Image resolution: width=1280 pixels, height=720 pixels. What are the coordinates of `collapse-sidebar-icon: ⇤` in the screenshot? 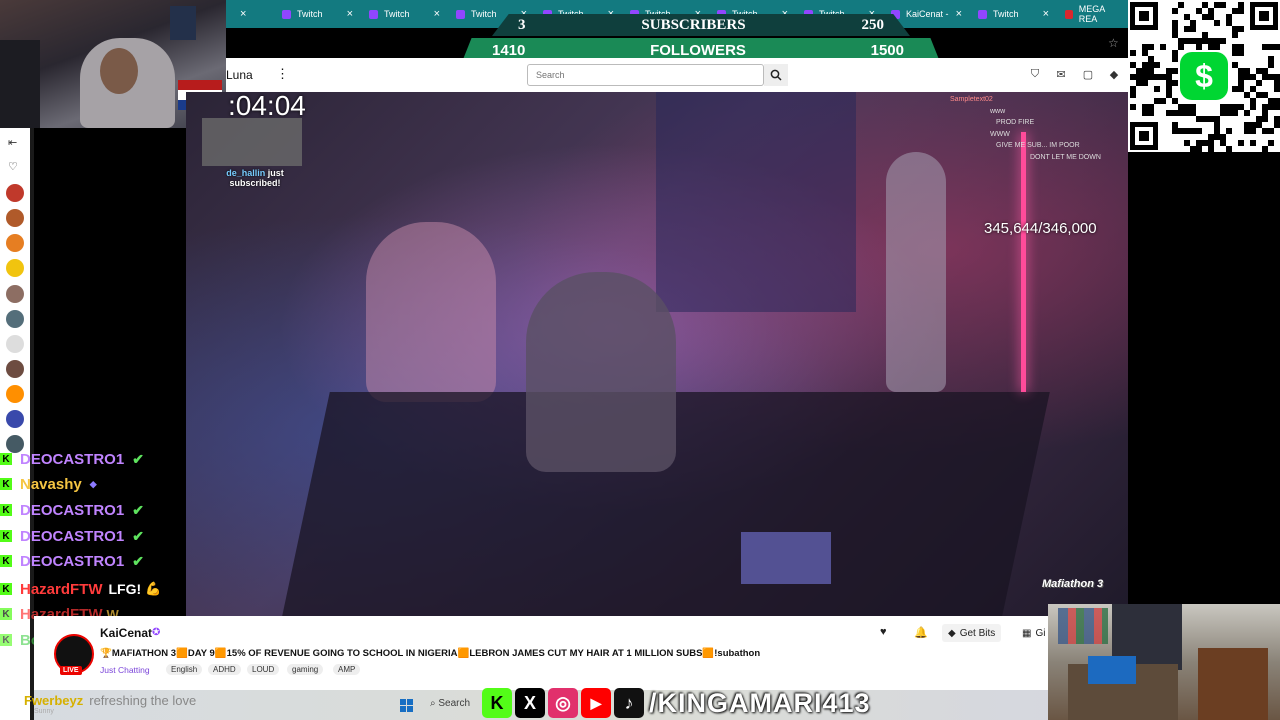 It's located at (12, 142).